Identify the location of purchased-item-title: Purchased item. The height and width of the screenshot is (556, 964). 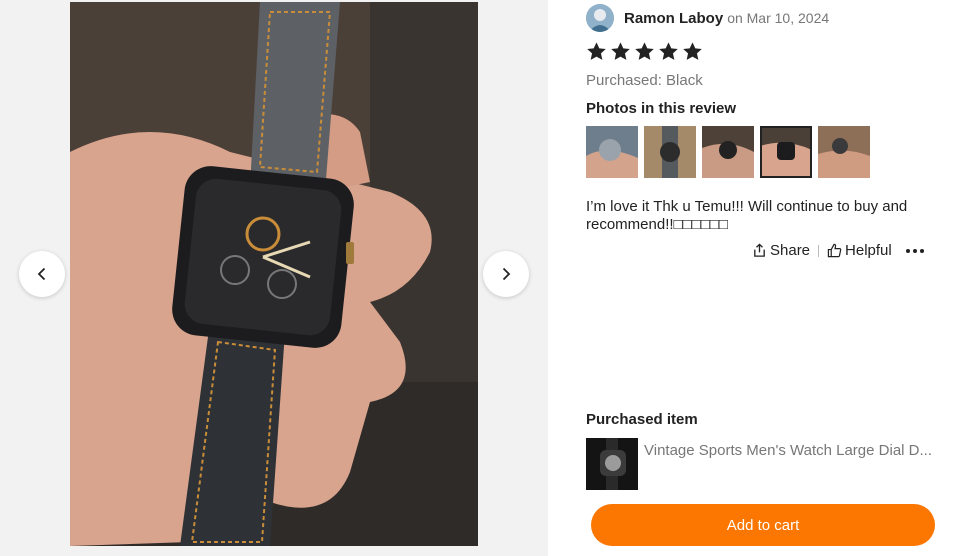
(642, 419).